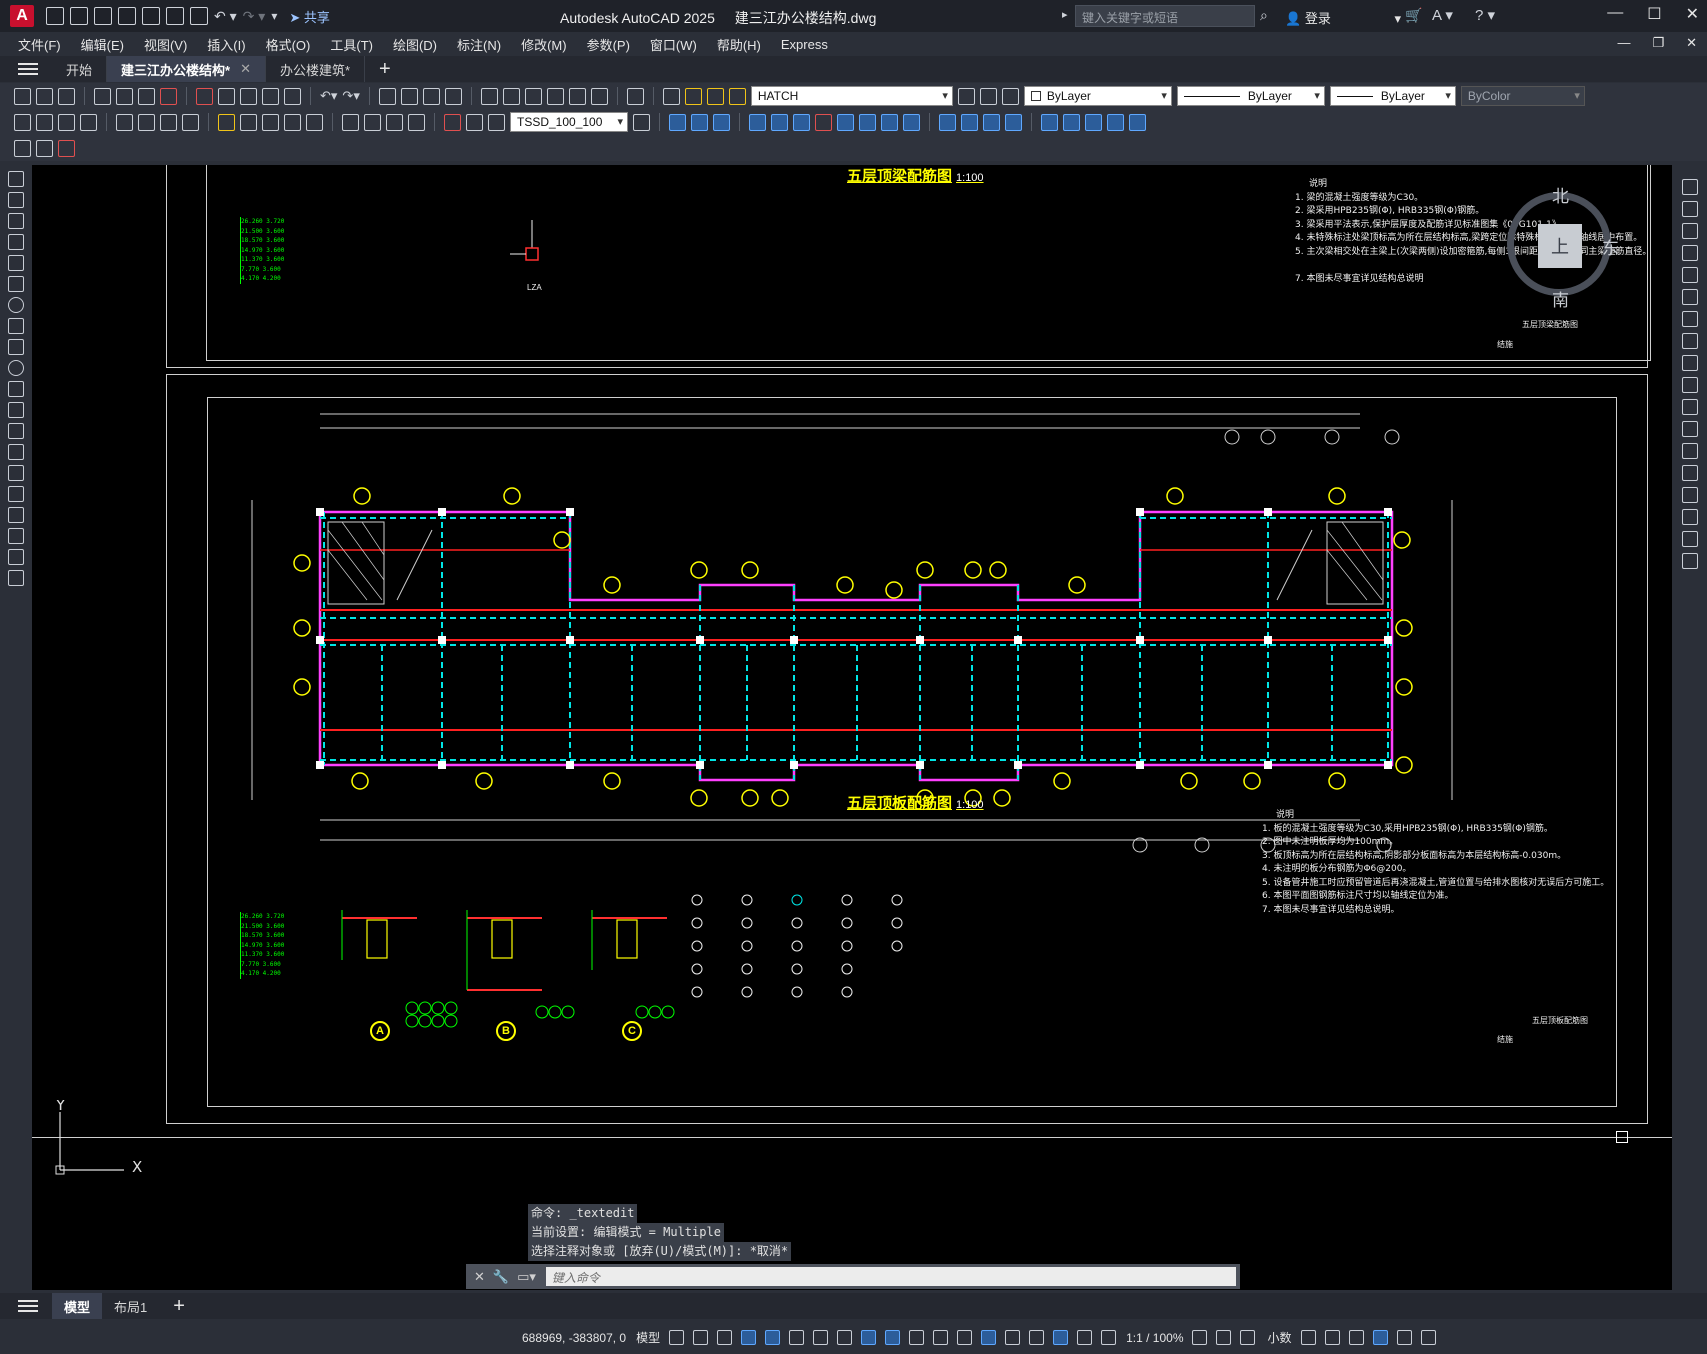 This screenshot has height=1354, width=1707. Describe the element at coordinates (16, 284) in the screenshot. I see `arc-icon` at that location.